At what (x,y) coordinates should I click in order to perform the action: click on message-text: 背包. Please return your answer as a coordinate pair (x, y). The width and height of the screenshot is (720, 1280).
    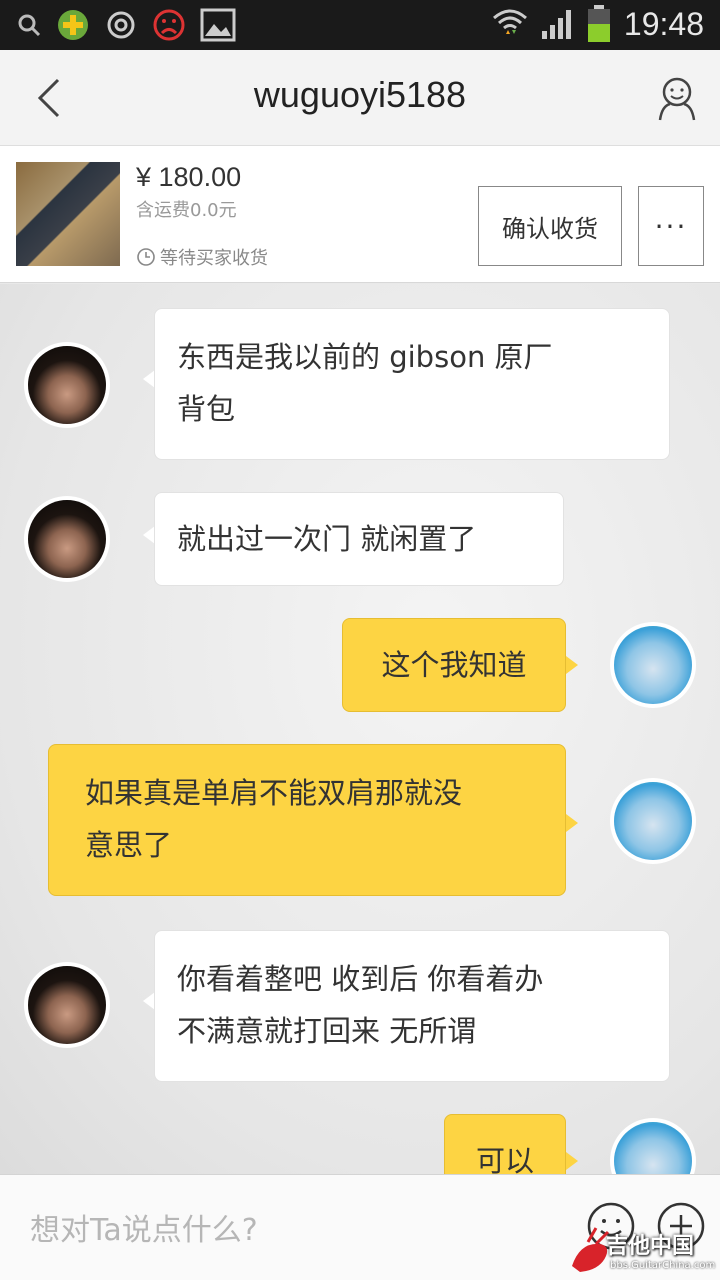
    Looking at the image, I should click on (206, 409).